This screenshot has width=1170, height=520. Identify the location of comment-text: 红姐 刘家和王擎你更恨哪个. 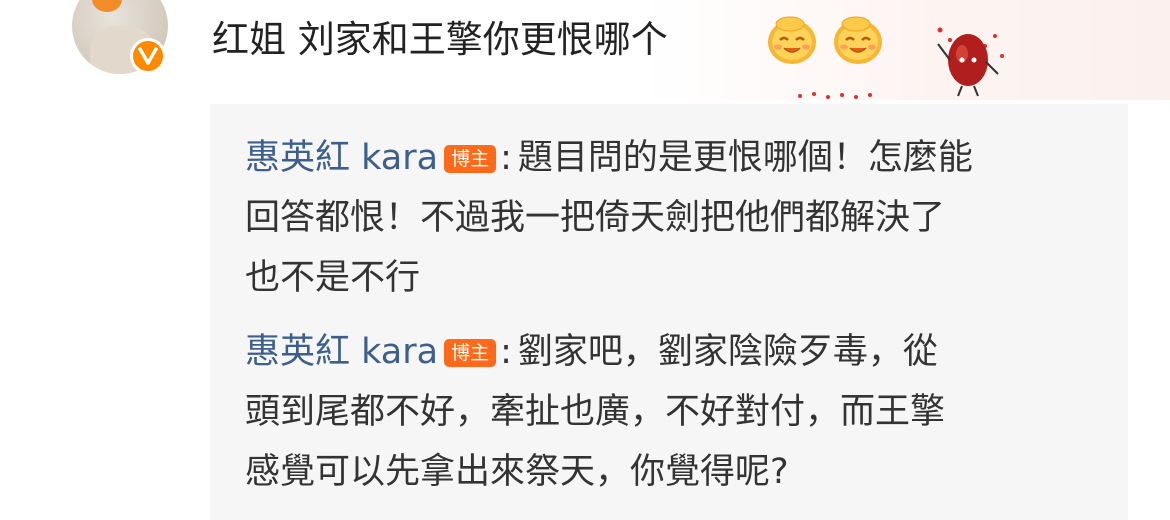
(440, 39).